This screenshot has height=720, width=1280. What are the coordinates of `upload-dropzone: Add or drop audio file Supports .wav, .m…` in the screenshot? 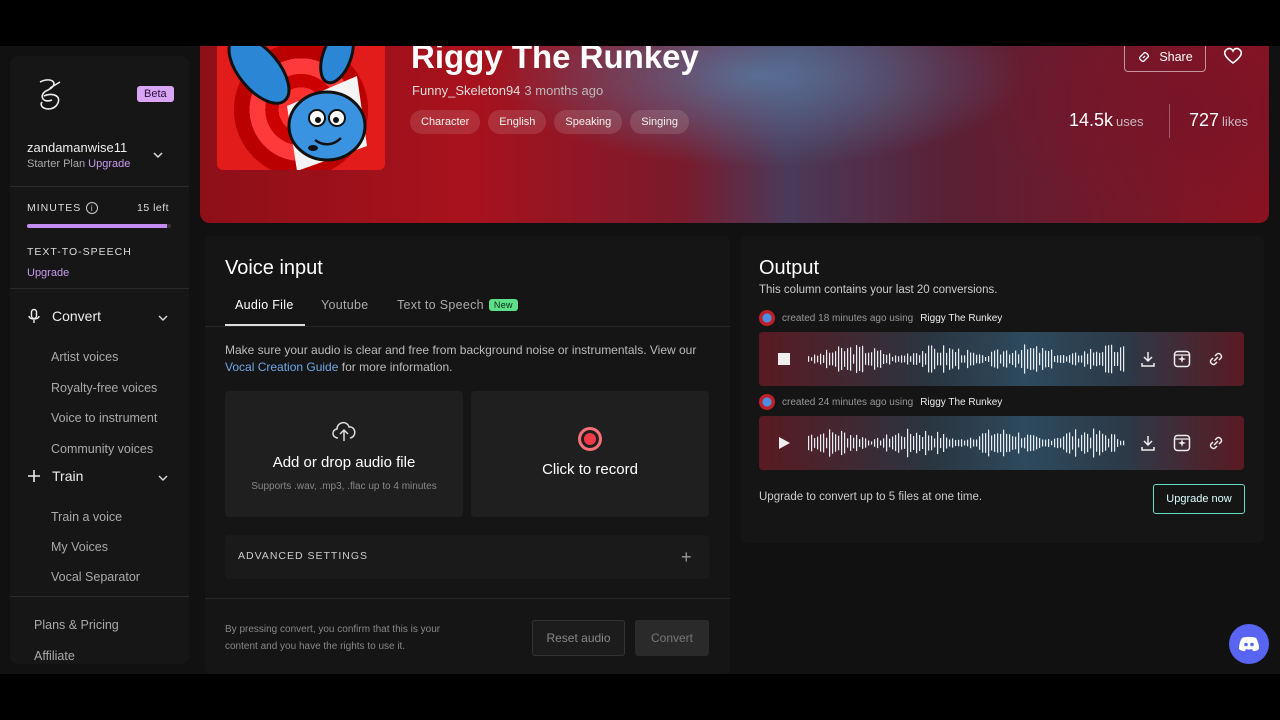 It's located at (344, 454).